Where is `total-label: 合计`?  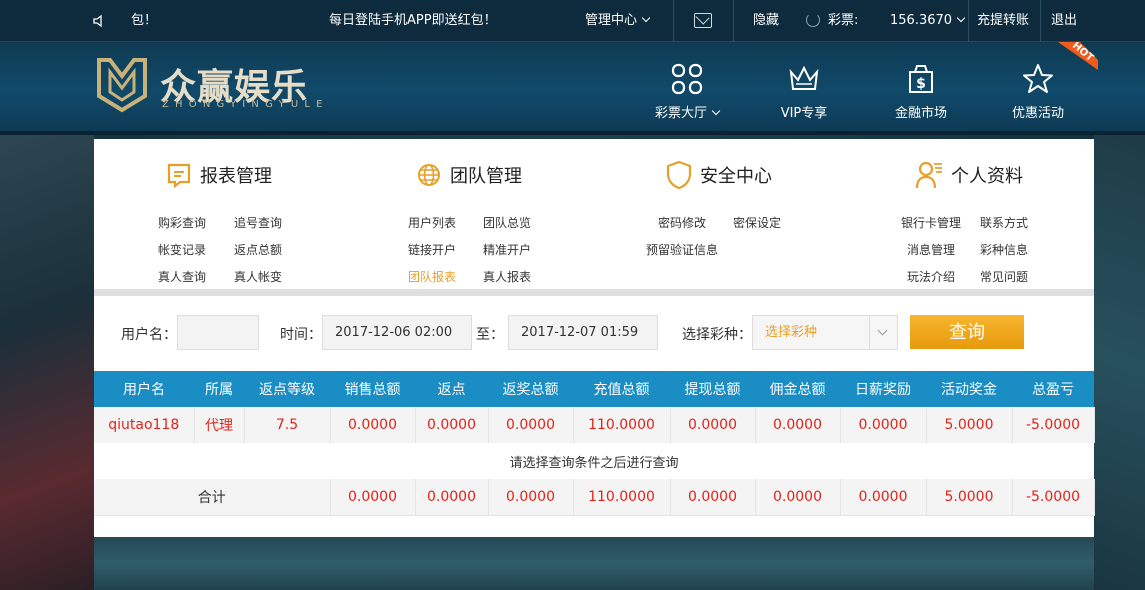
total-label: 合计 is located at coordinates (212, 497).